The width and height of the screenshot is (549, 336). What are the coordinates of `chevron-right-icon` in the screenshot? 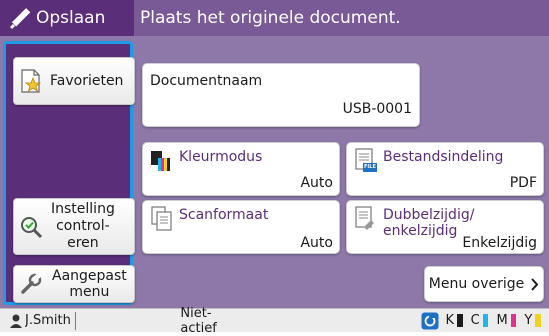 It's located at (534, 284).